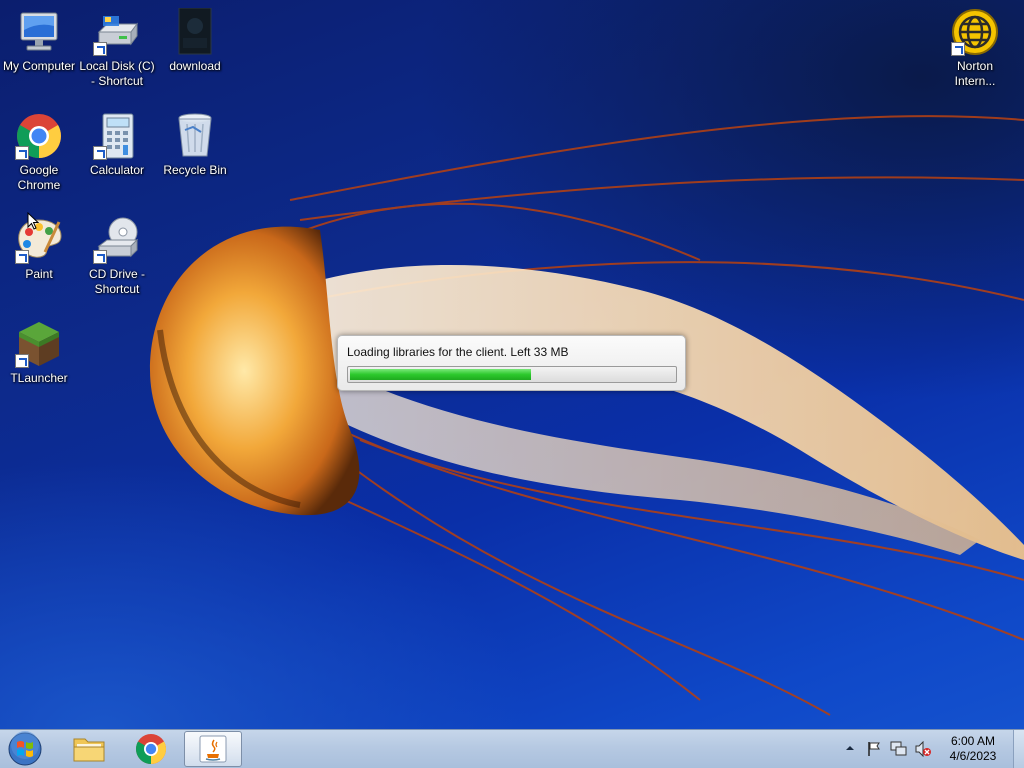 The width and height of the screenshot is (1024, 768). What do you see at coordinates (117, 73) in the screenshot?
I see `desktop-icon-label: Local Disk (C) - Shortcut` at bounding box center [117, 73].